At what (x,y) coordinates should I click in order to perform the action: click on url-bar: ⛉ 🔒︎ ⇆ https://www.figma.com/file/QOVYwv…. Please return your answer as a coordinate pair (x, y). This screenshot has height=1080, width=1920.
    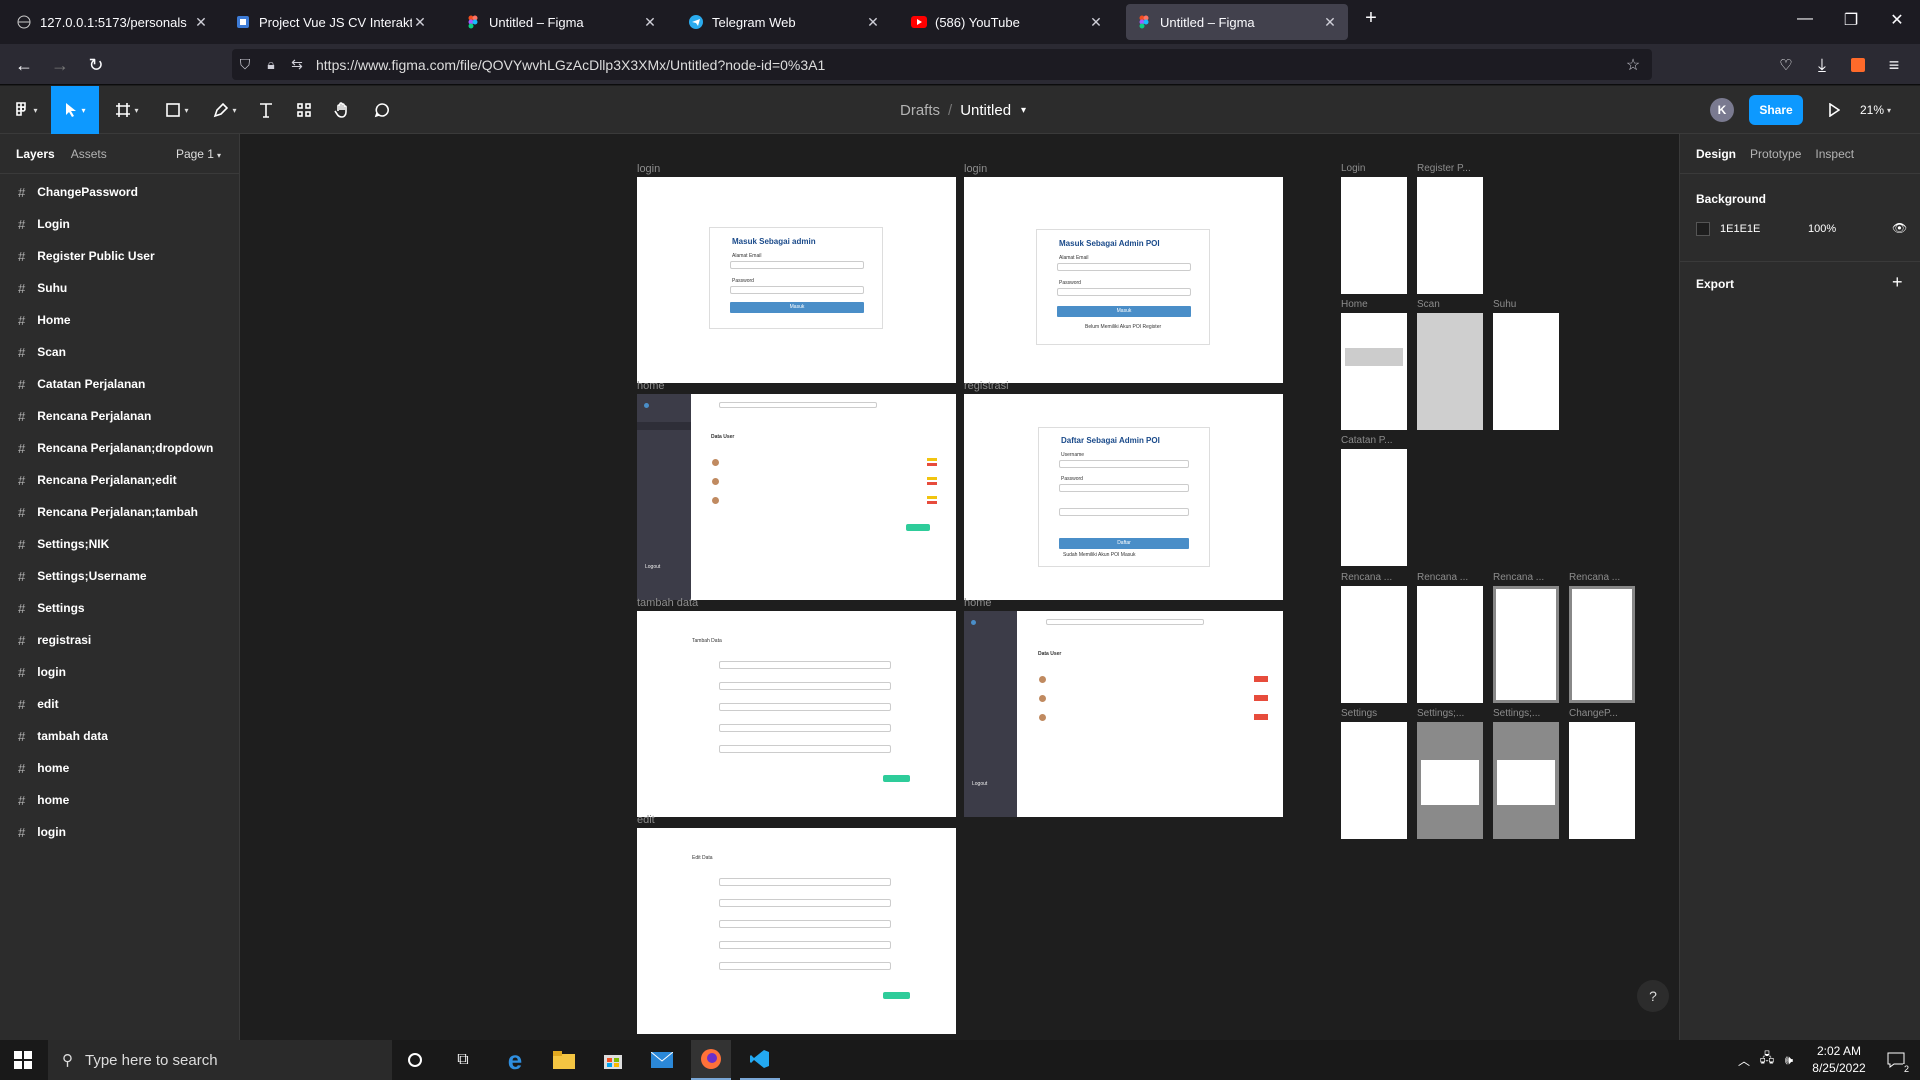
    Looking at the image, I should click on (942, 64).